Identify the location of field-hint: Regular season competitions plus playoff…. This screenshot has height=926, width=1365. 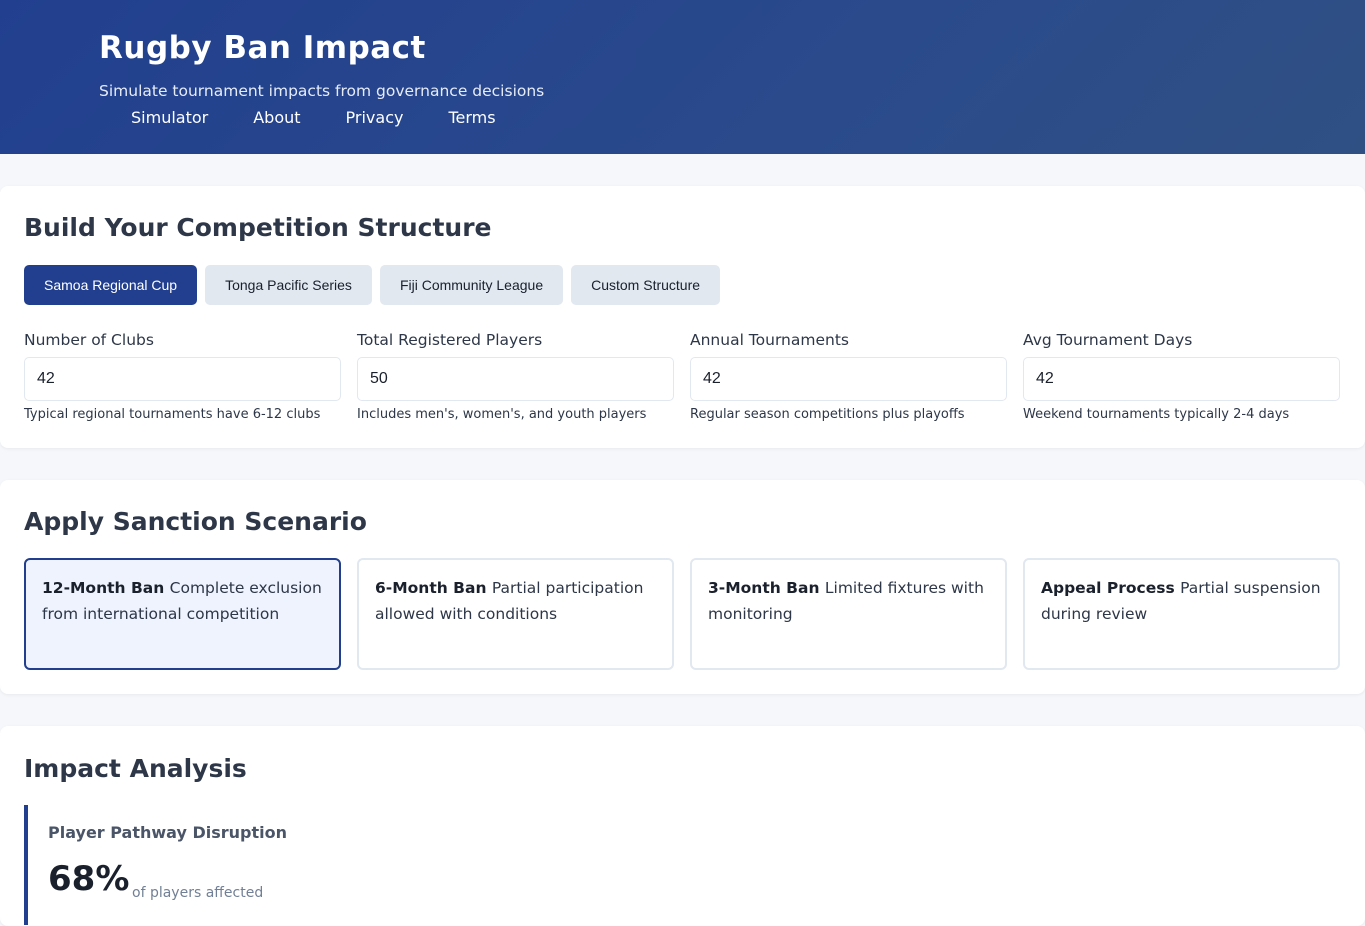
(827, 414).